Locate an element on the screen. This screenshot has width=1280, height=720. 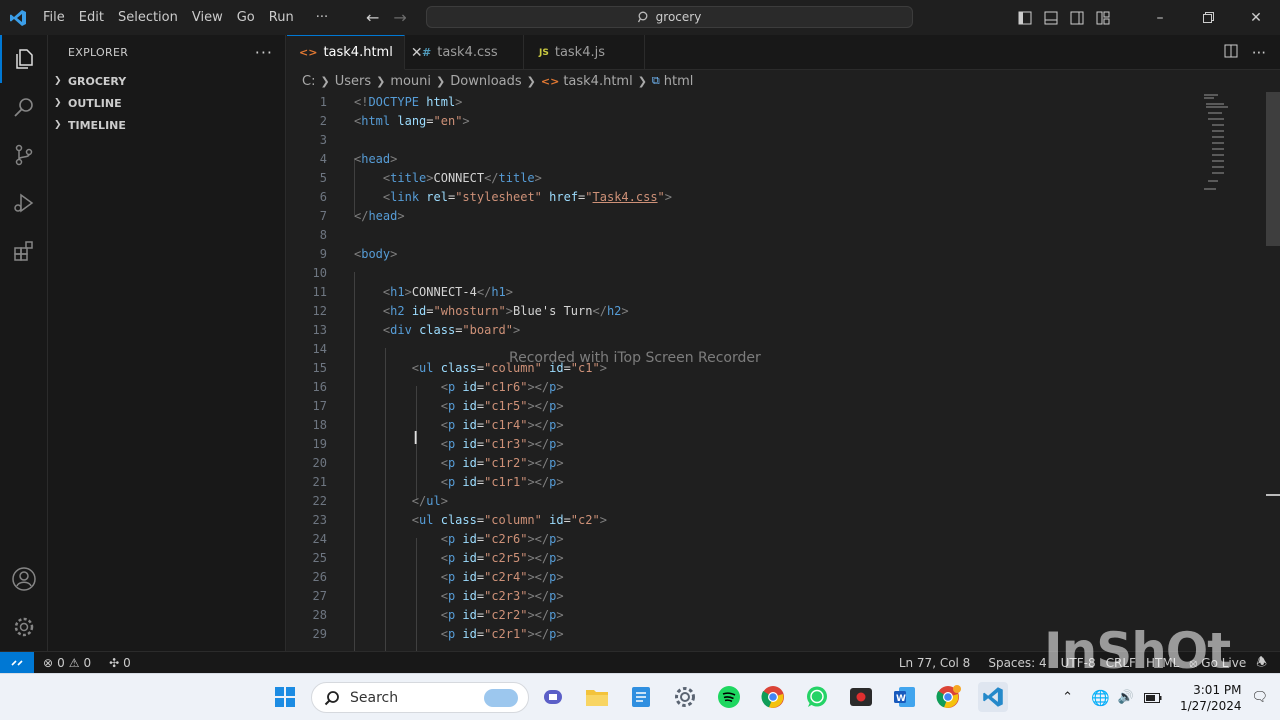
vscode-logo-icon is located at coordinates (18, 17).